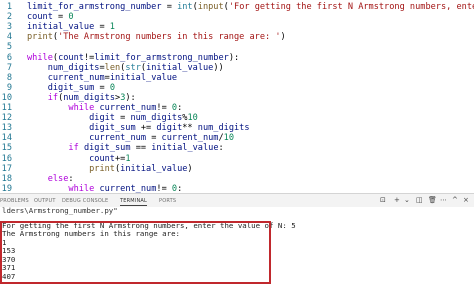 The height and width of the screenshot is (285, 474). Describe the element at coordinates (14, 201) in the screenshot. I see `tab-problems: PROBLEMS` at that location.